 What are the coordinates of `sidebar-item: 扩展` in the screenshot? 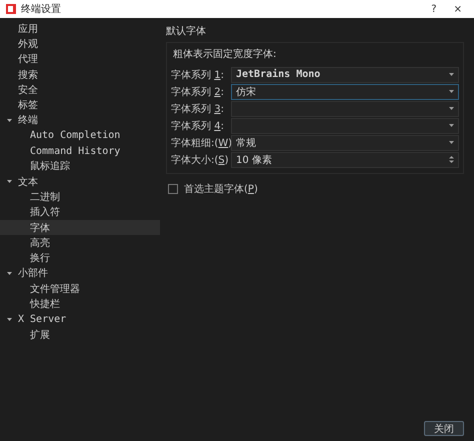 It's located at (80, 334).